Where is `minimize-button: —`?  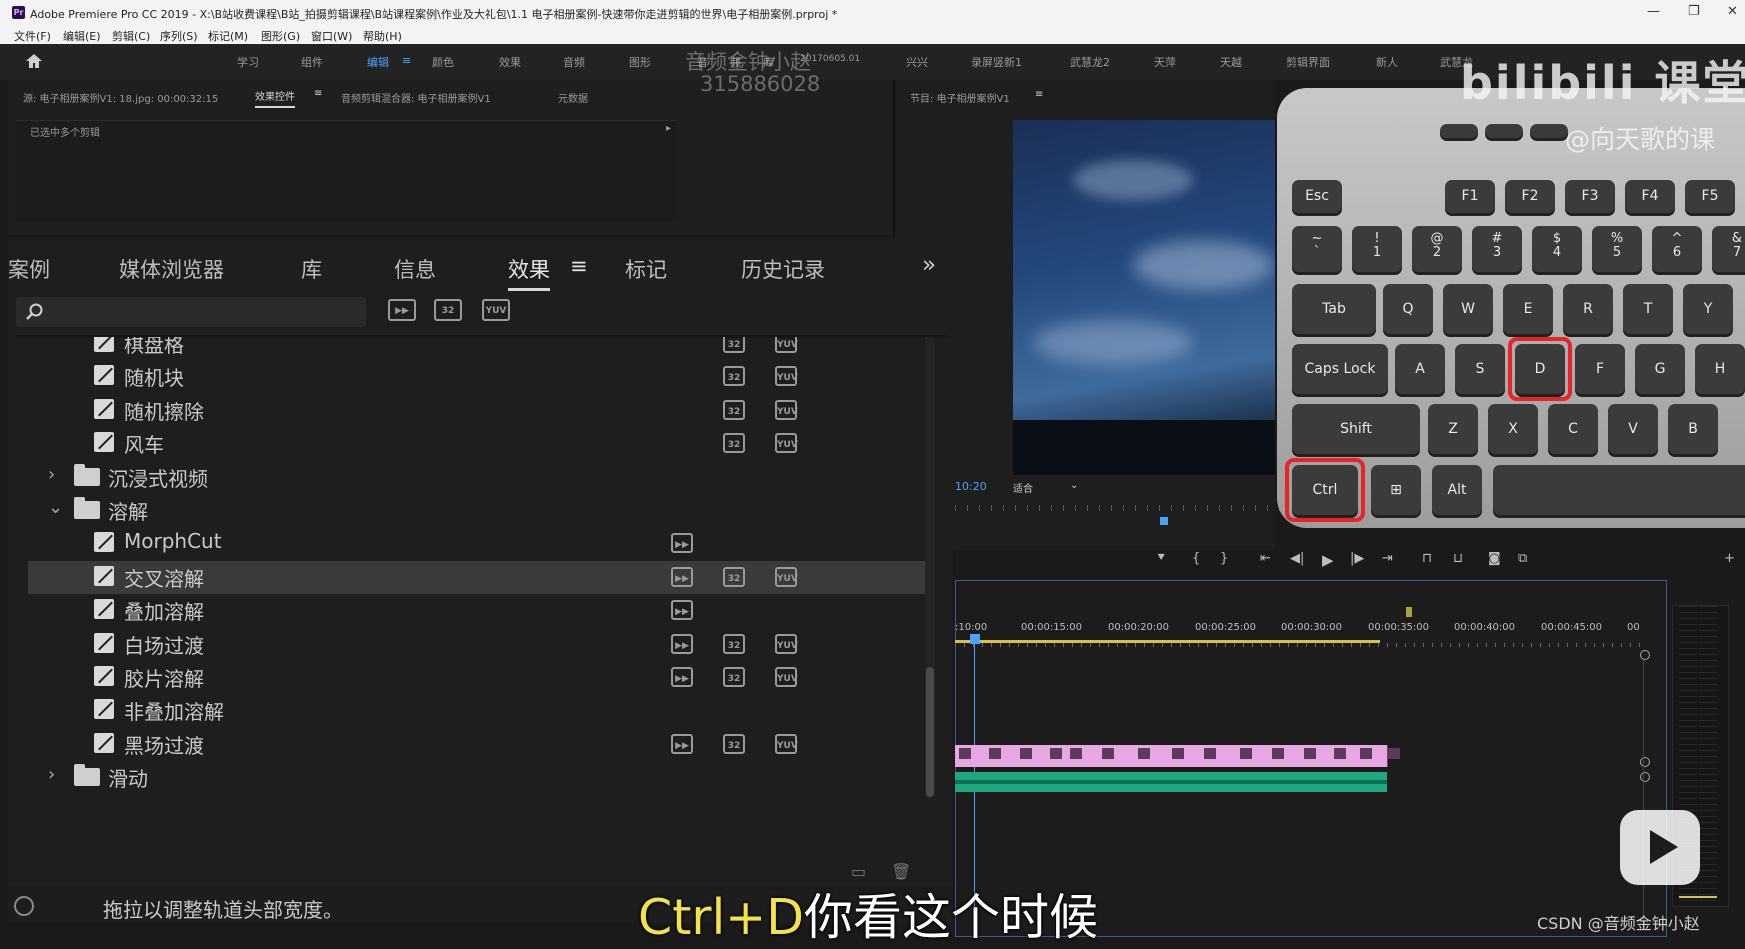
minimize-button: — is located at coordinates (1653, 11).